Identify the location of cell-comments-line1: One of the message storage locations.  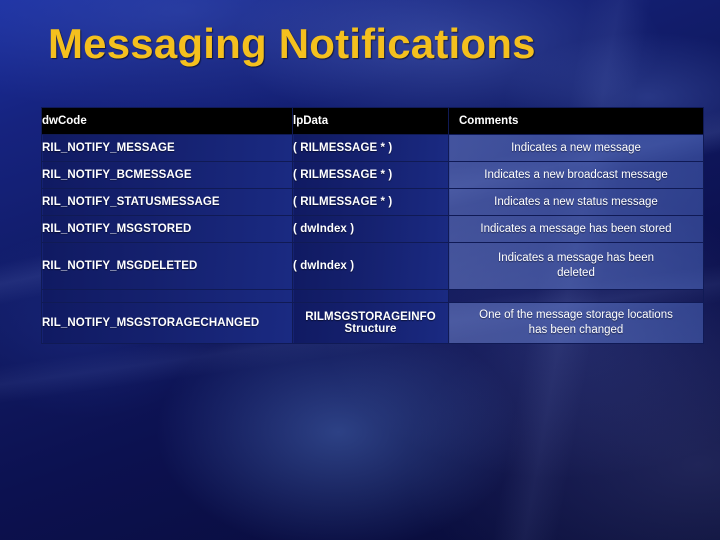
(576, 315).